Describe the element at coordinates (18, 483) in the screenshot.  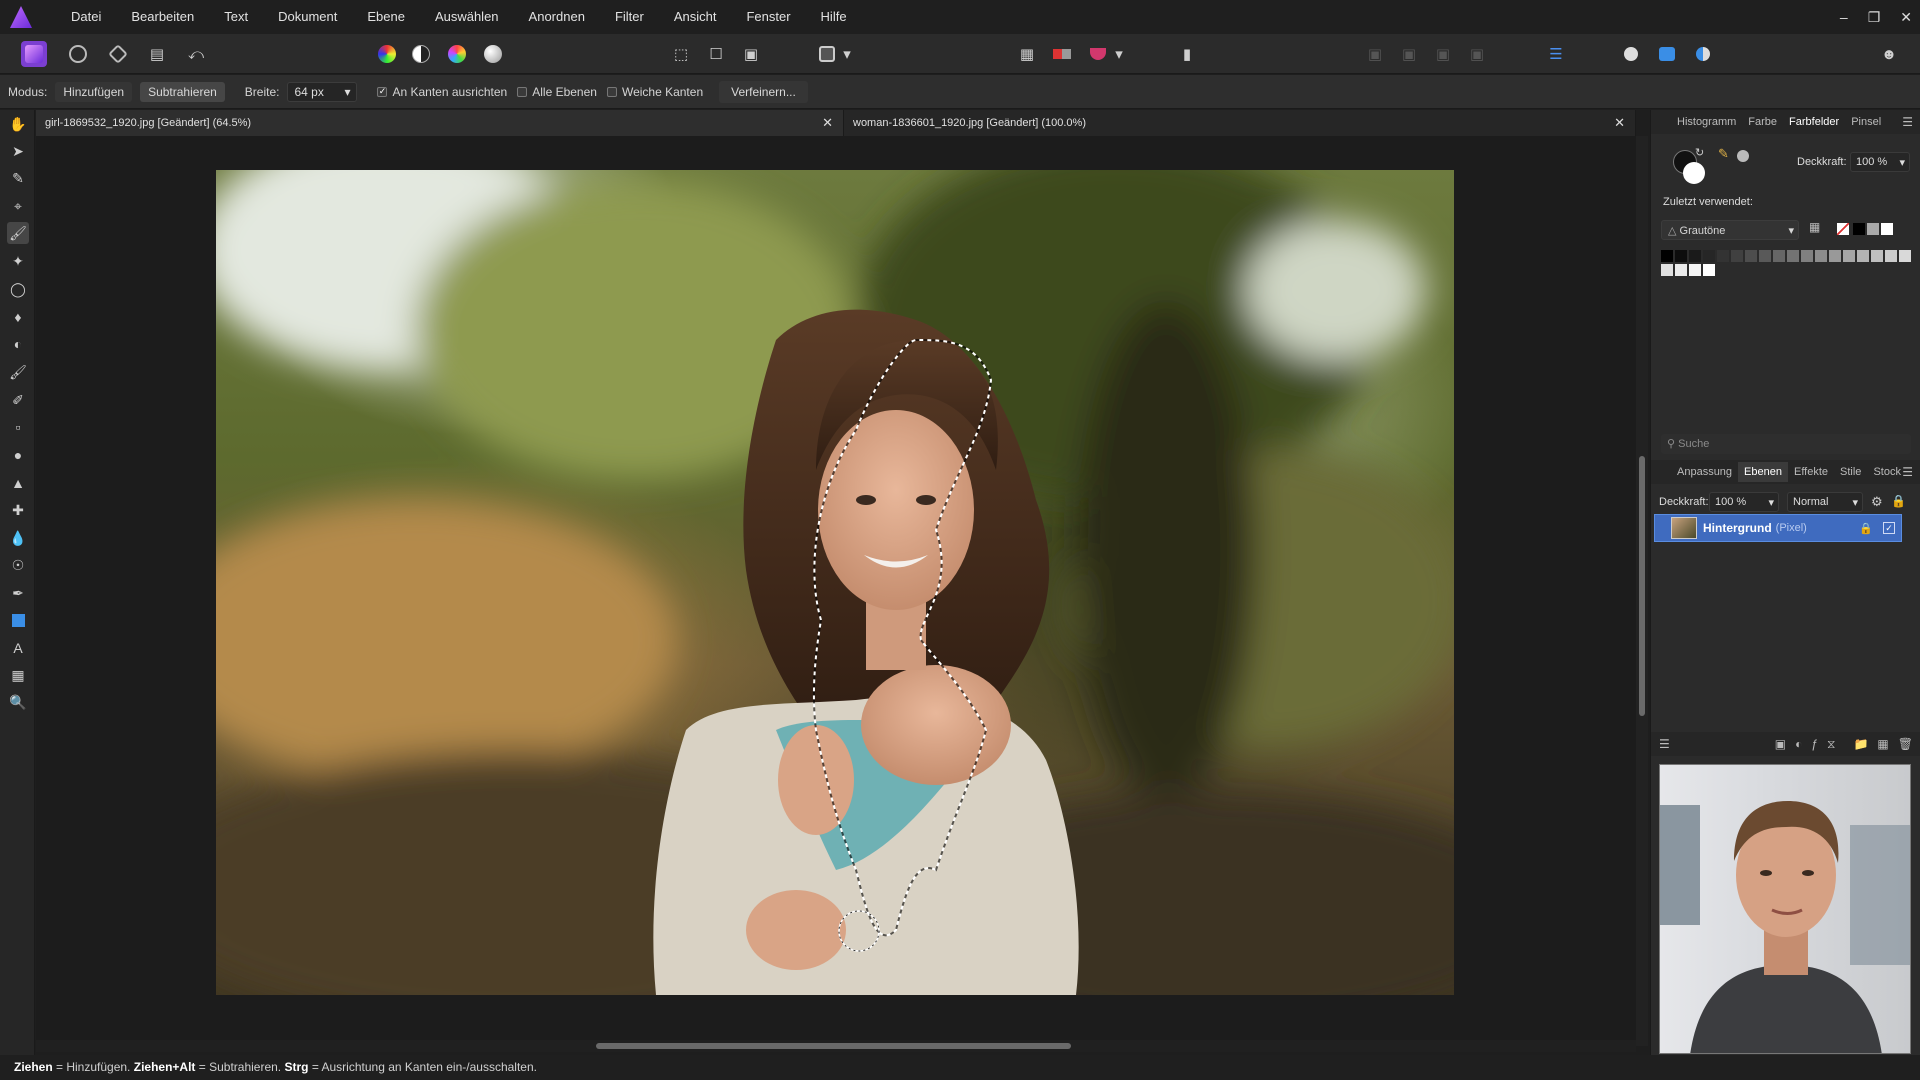
I see `clone-brush-tool-icon: ▲` at that location.